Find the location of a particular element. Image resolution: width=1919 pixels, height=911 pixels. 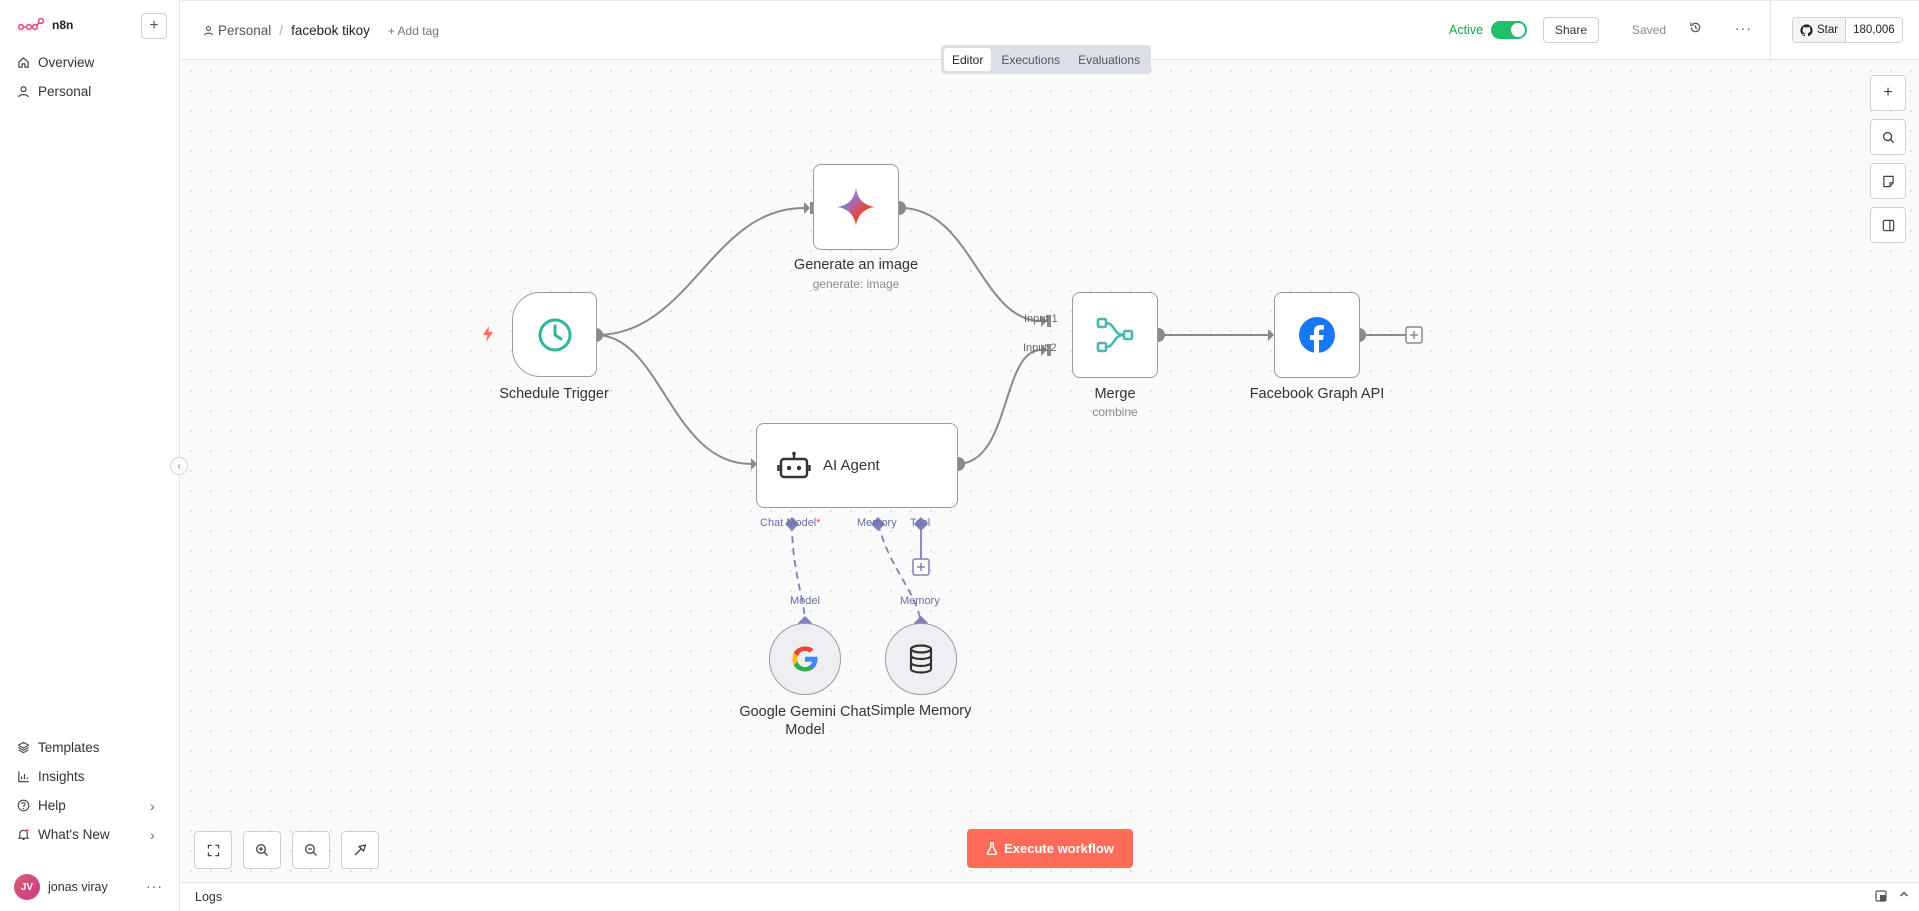

history-icon is located at coordinates (1695, 29).